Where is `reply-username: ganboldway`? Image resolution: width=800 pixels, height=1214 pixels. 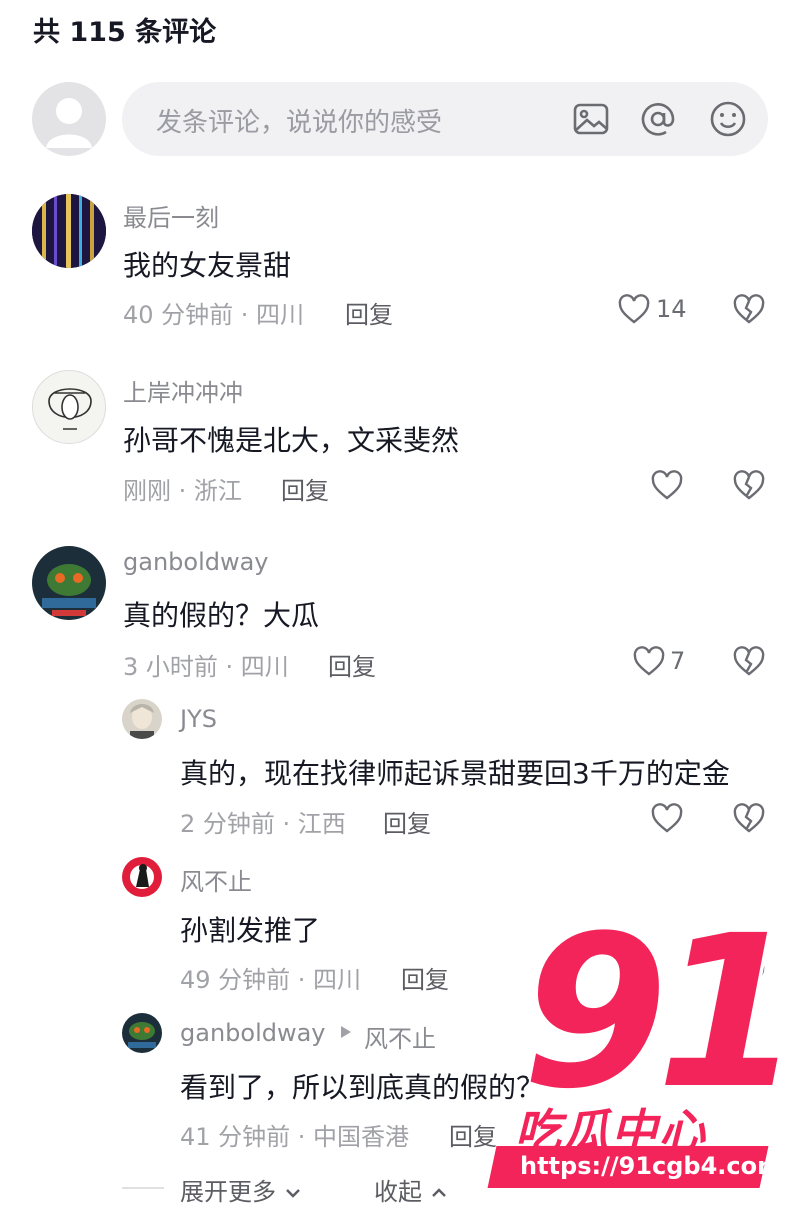 reply-username: ganboldway is located at coordinates (253, 1033).